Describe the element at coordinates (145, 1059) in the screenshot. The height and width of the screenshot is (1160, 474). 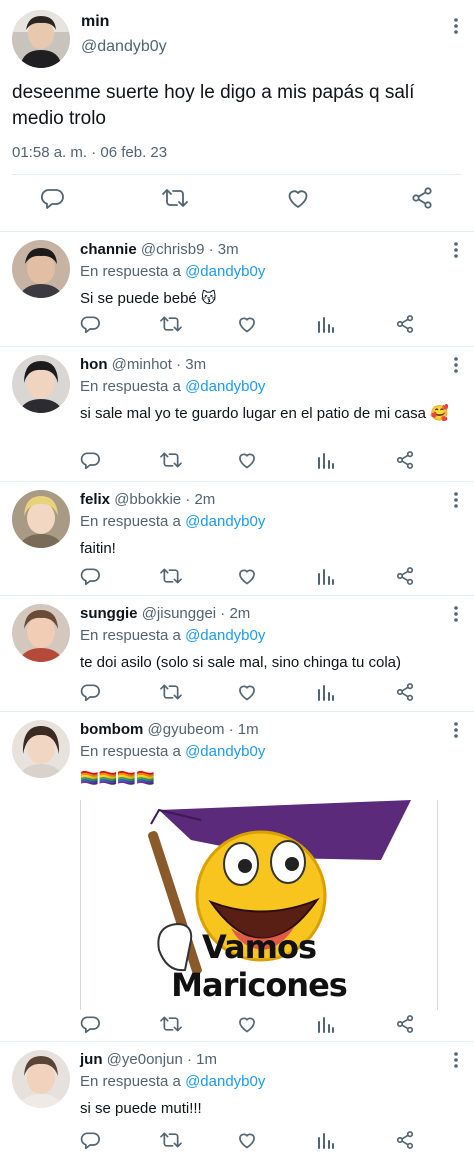
I see `author-handle: @ye0onjun` at that location.